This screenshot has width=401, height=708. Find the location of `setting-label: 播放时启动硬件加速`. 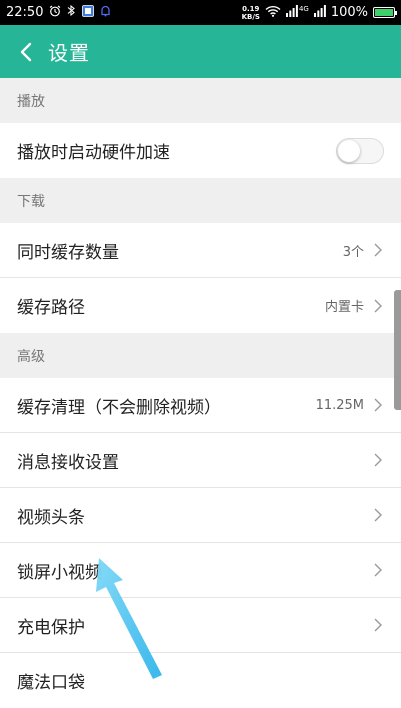

setting-label: 播放时启动硬件加速 is located at coordinates (93, 153).